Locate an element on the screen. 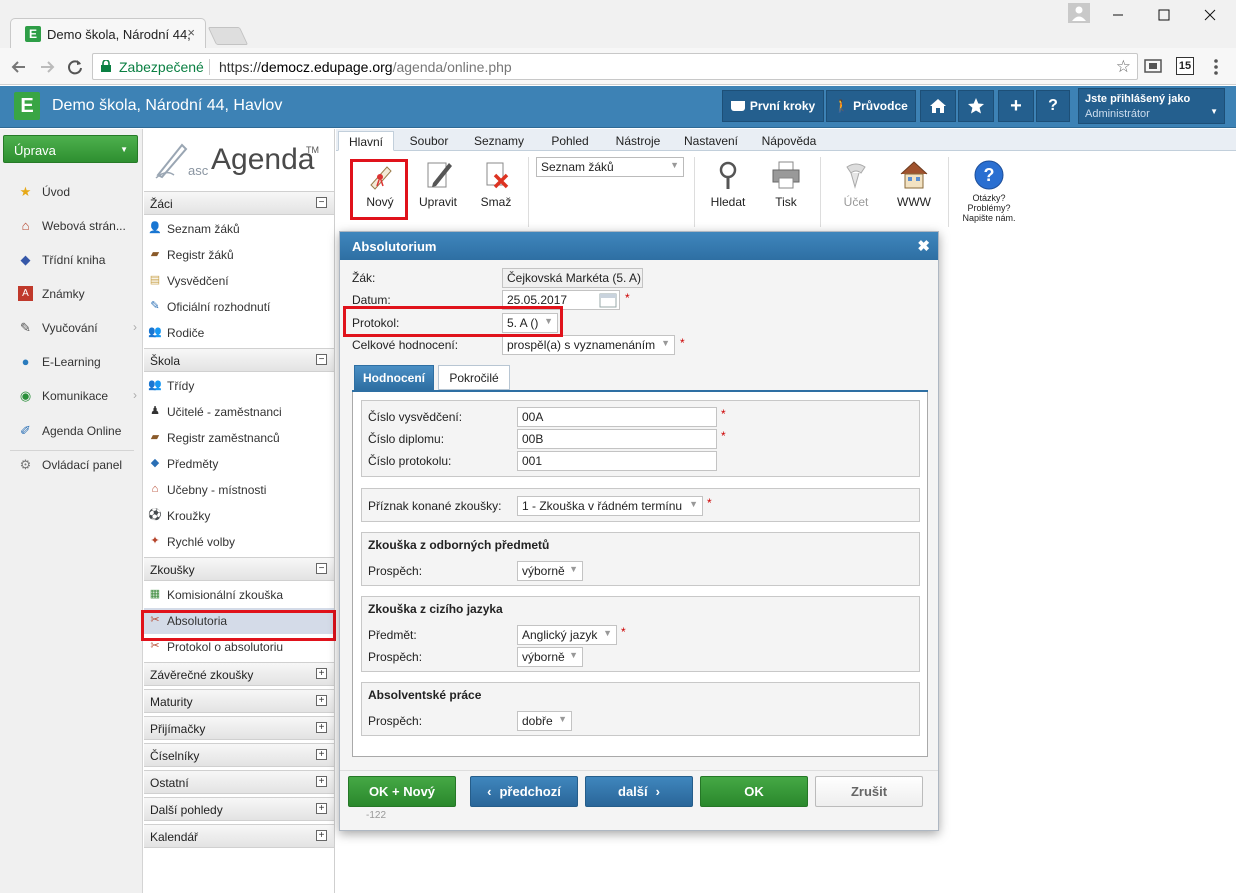  back-icon is located at coordinates (19, 67).